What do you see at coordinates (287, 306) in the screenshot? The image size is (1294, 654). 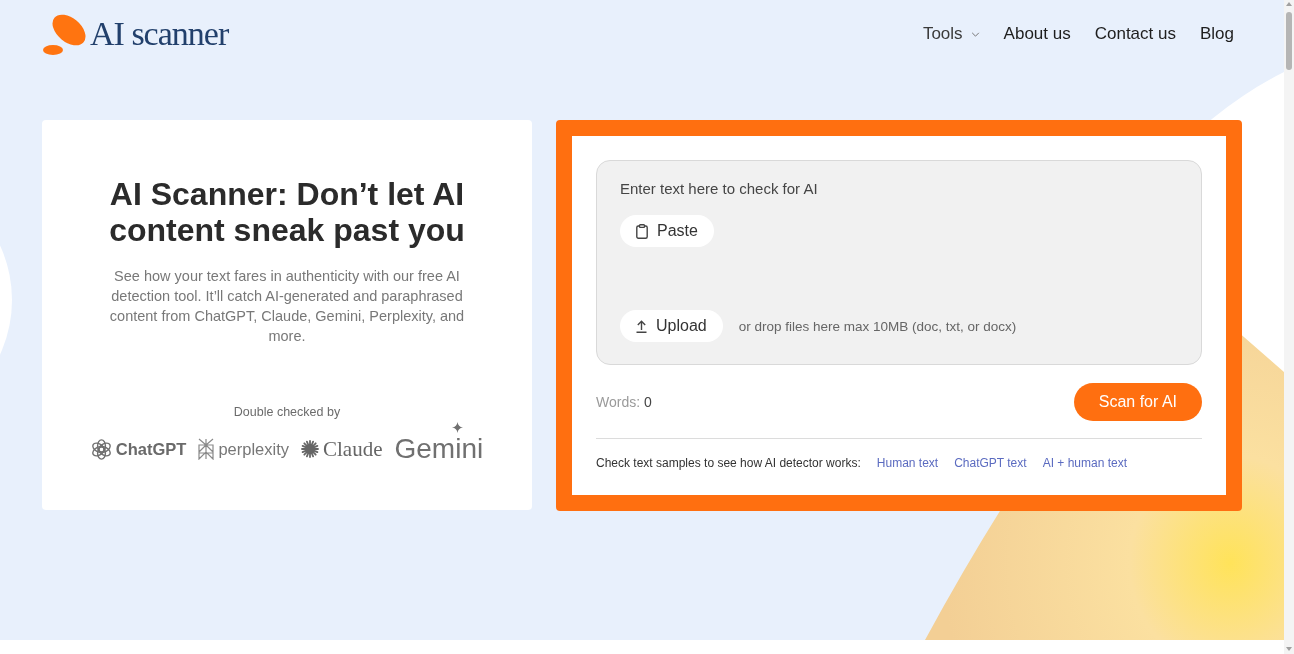 I see `description-text: See how your text fares in authenticity with our free AI detection tool. It’ll catch AI-generated and paraphrased content from ChatGPT, Claude, Gemini, Perplexity, and more.` at bounding box center [287, 306].